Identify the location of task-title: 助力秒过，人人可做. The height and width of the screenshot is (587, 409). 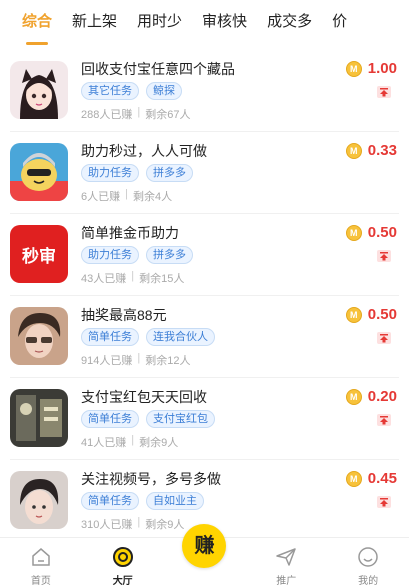
(144, 151).